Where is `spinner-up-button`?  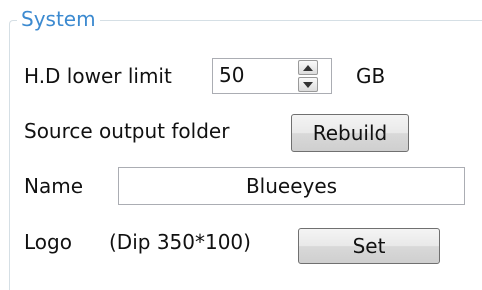 spinner-up-button is located at coordinates (308, 67).